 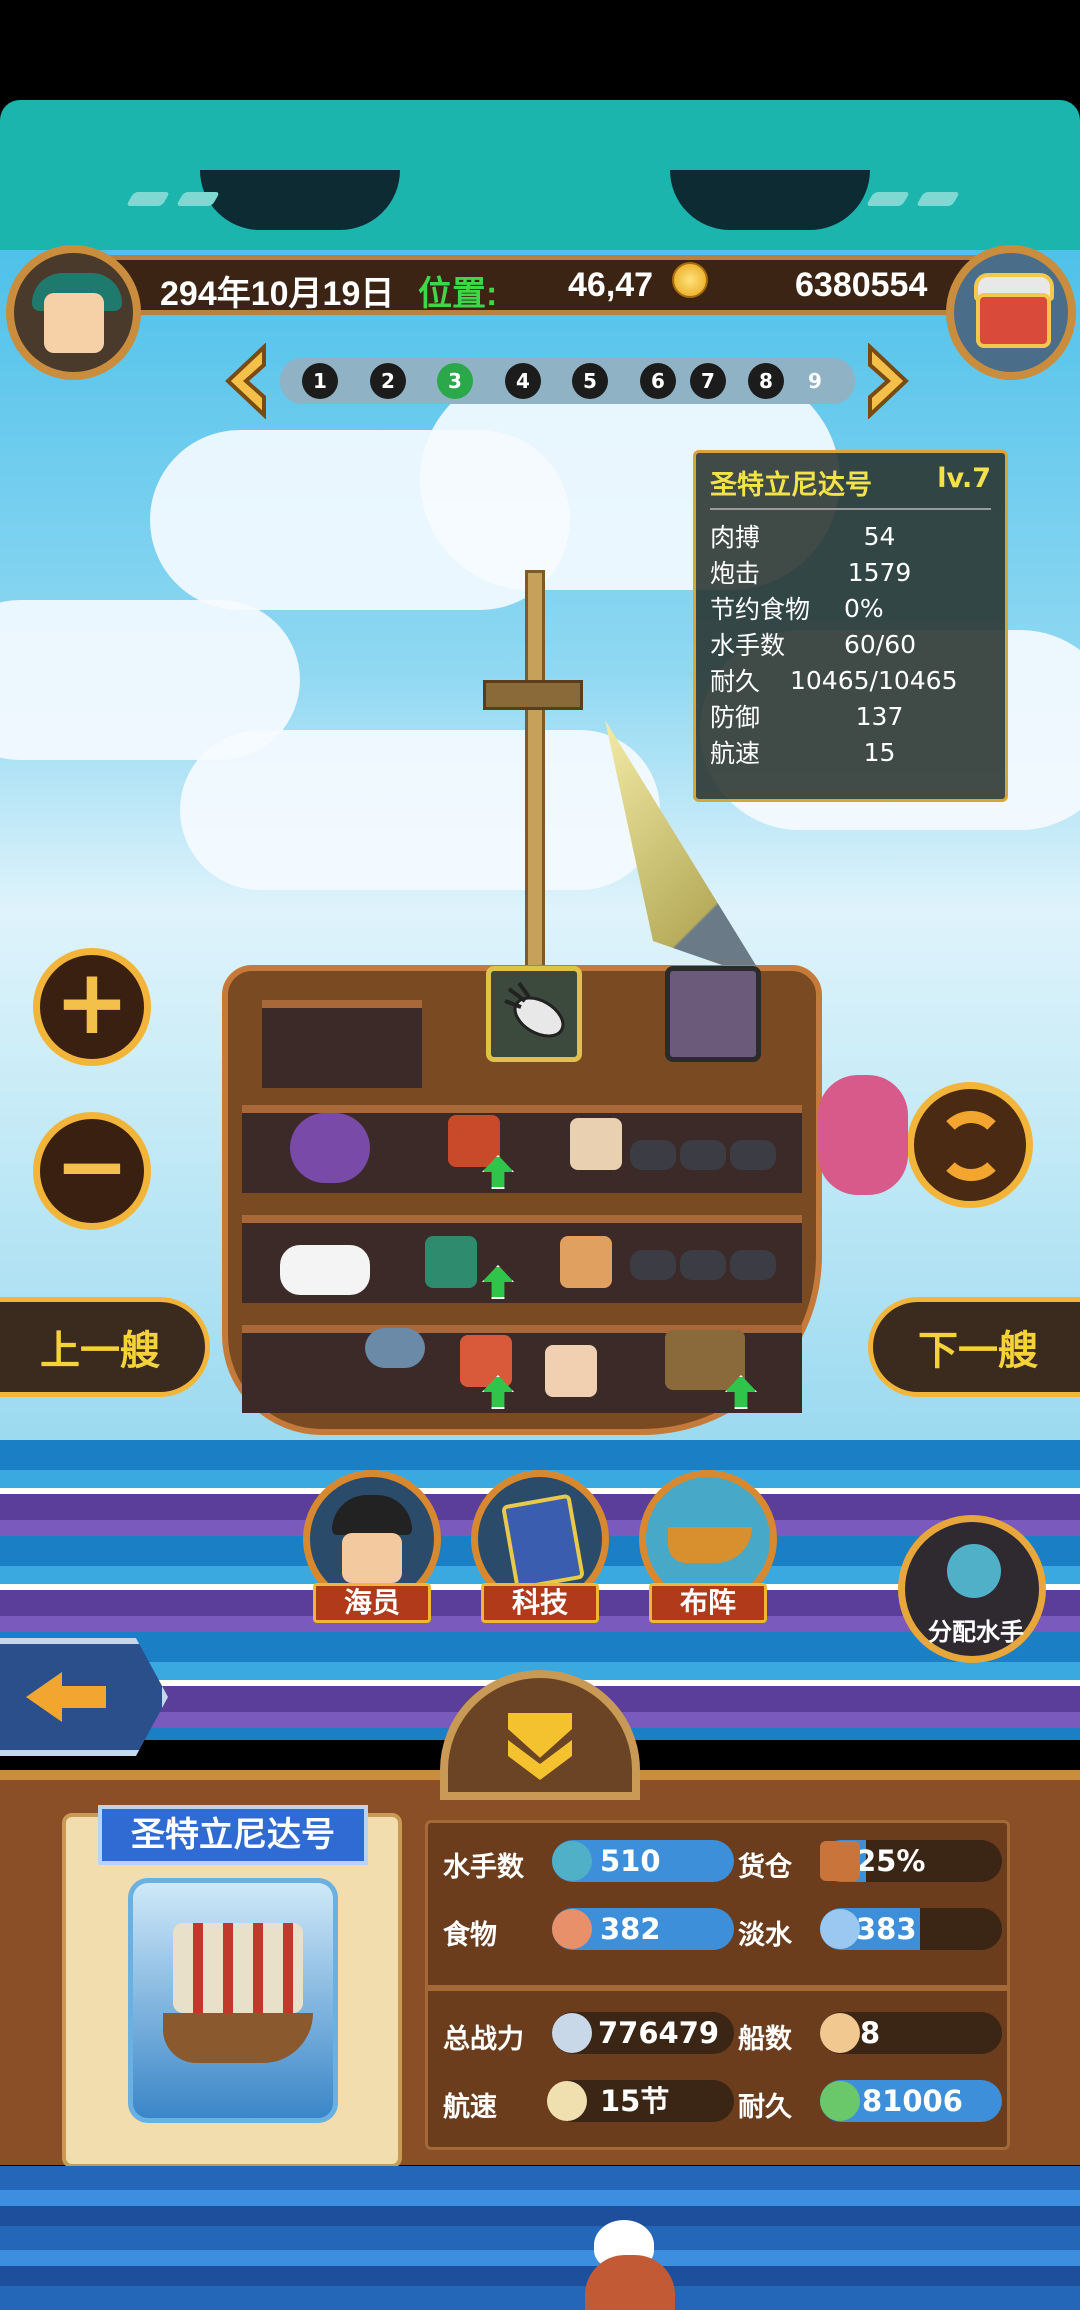 I want to click on stat-key: 航速, so click(x=735, y=753).